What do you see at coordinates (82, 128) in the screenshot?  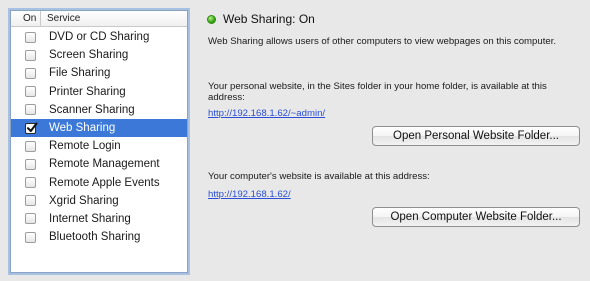 I see `service-label: Web Sharing` at bounding box center [82, 128].